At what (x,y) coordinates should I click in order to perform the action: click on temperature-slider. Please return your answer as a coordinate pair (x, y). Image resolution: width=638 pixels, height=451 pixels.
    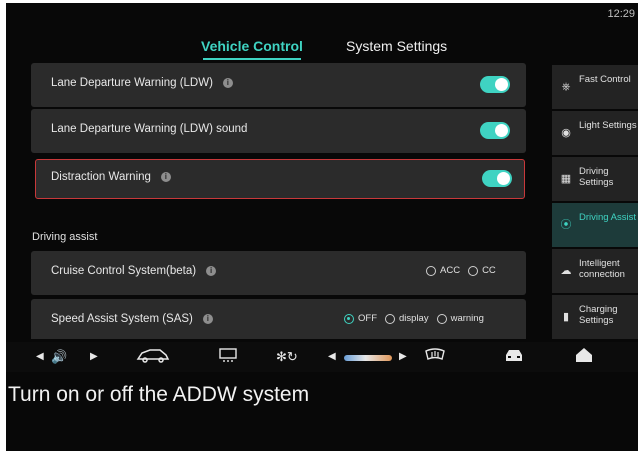
    Looking at the image, I should click on (368, 358).